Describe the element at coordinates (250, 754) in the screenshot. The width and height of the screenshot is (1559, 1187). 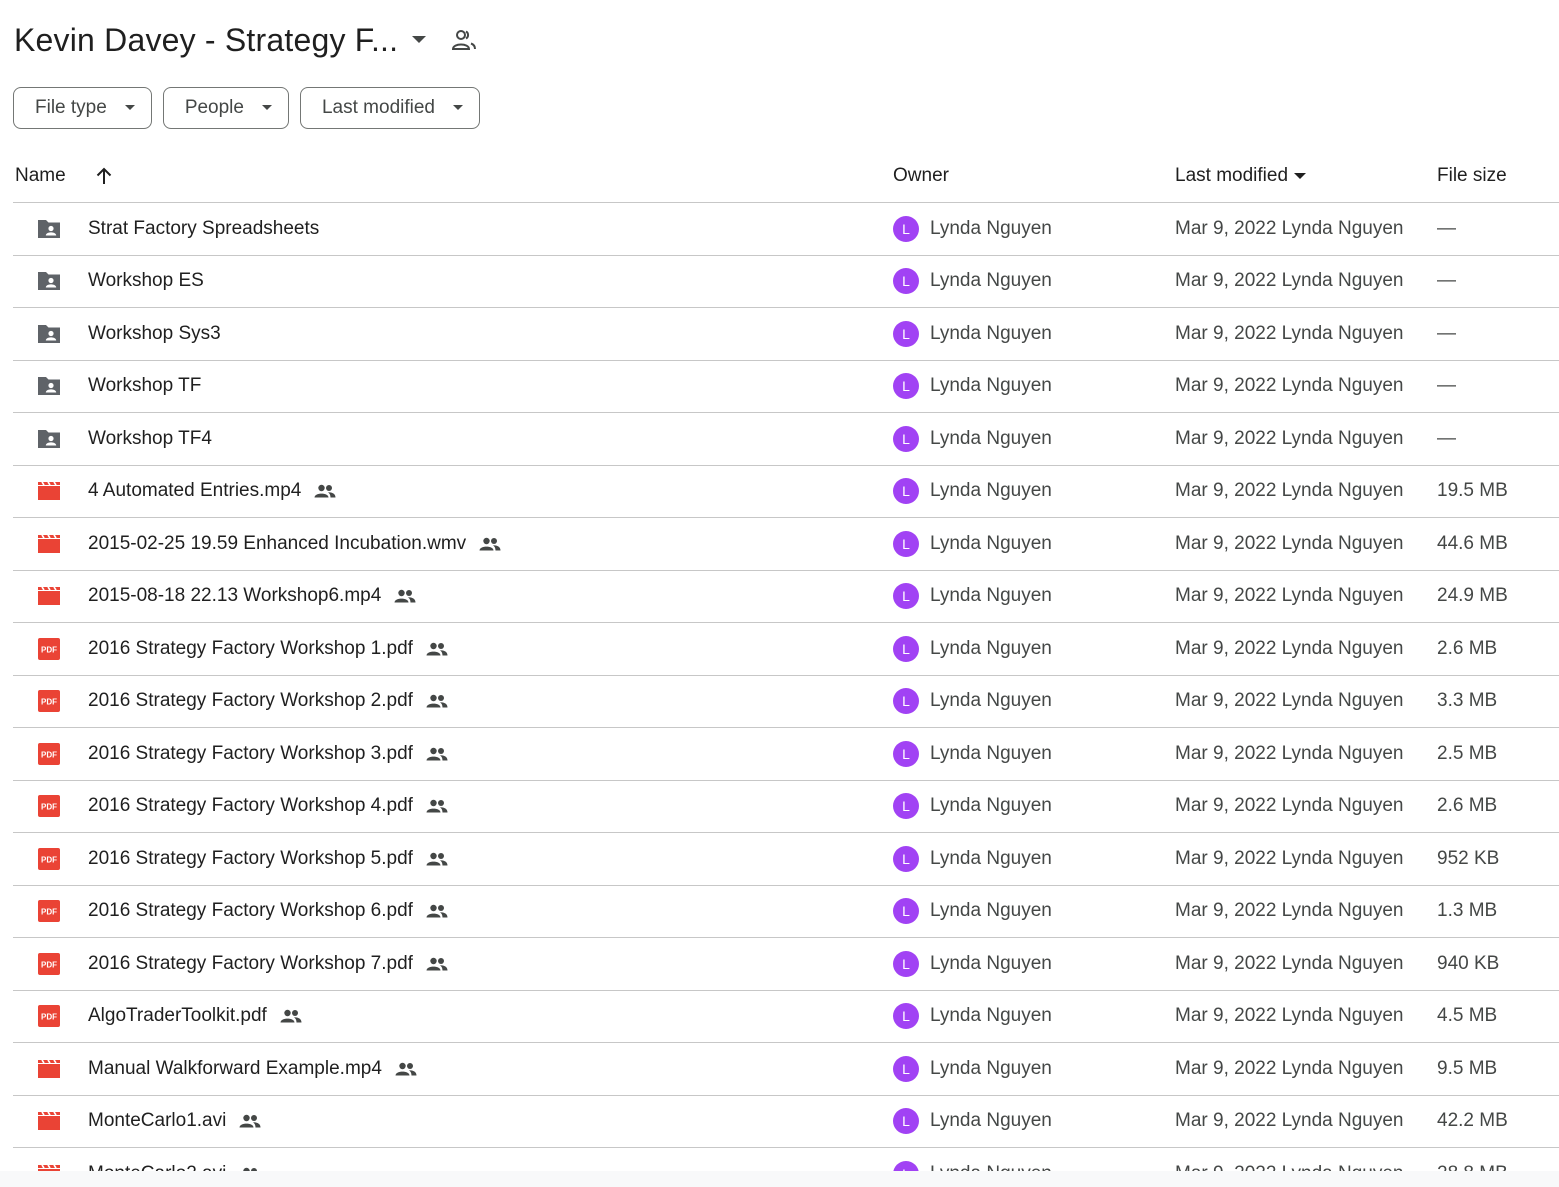
I see `file-name: 2016 Strategy Factory Workshop 3.pdf` at that location.